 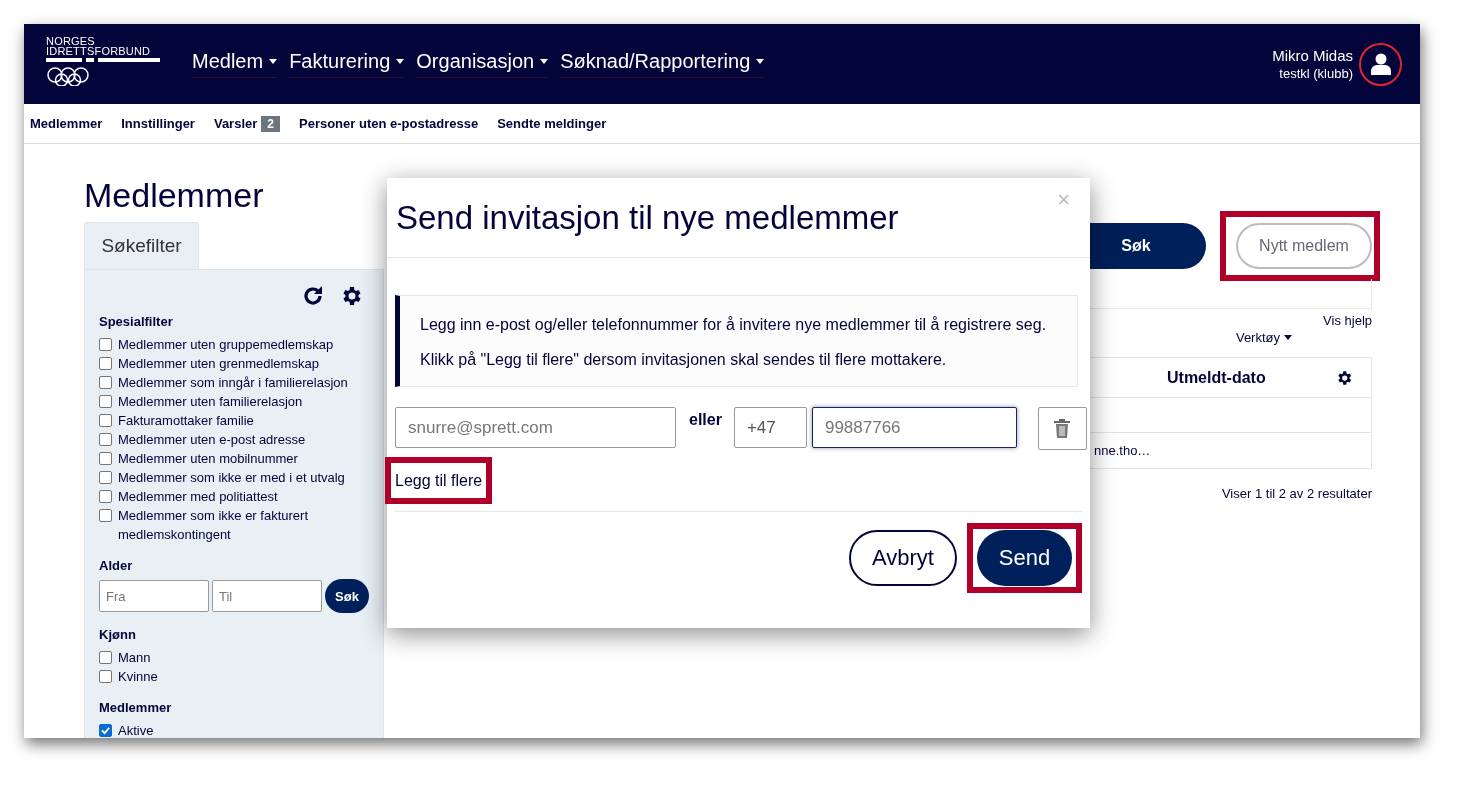 I want to click on subnav-link: Innstillinger, so click(x=158, y=123).